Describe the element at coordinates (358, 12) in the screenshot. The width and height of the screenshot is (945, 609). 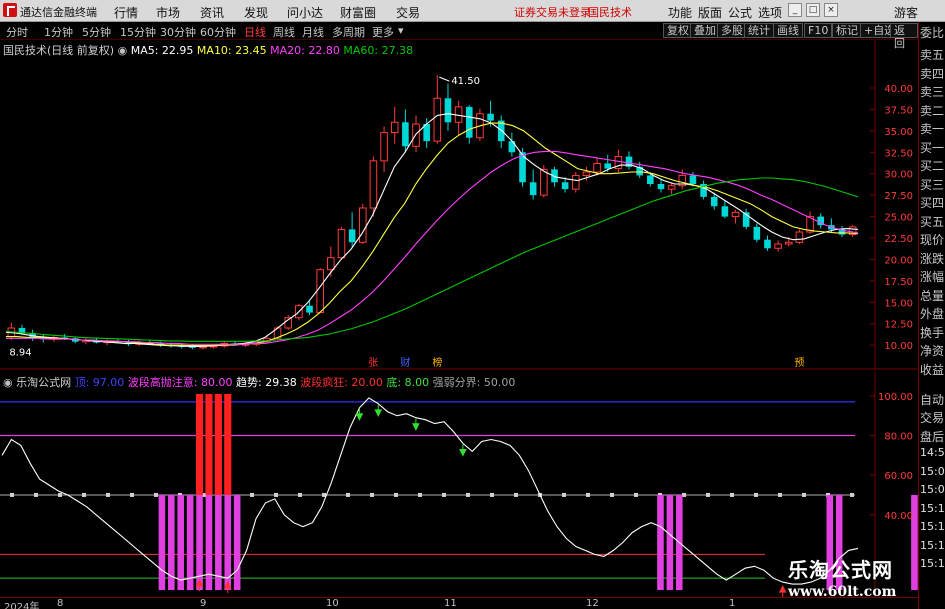
I see `menu-wealth-circle: 财富圈` at that location.